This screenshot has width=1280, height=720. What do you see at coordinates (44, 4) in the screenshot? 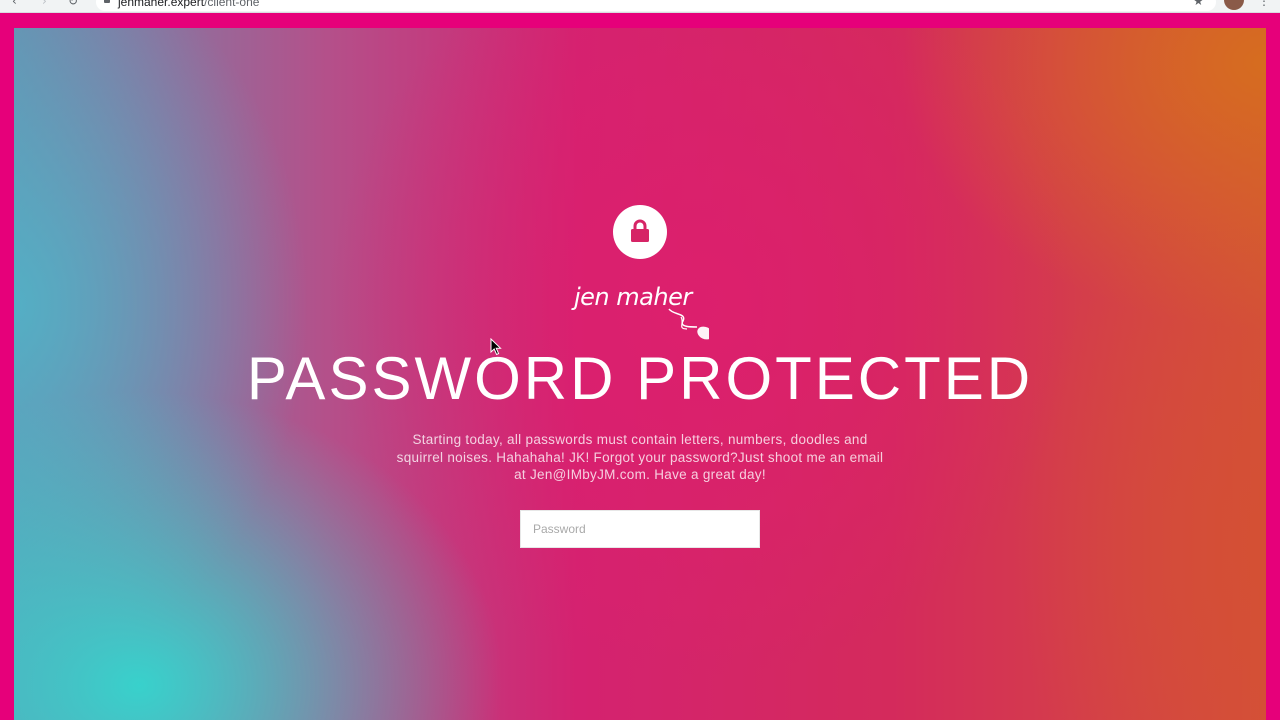
I see `forward-icon: ›` at bounding box center [44, 4].